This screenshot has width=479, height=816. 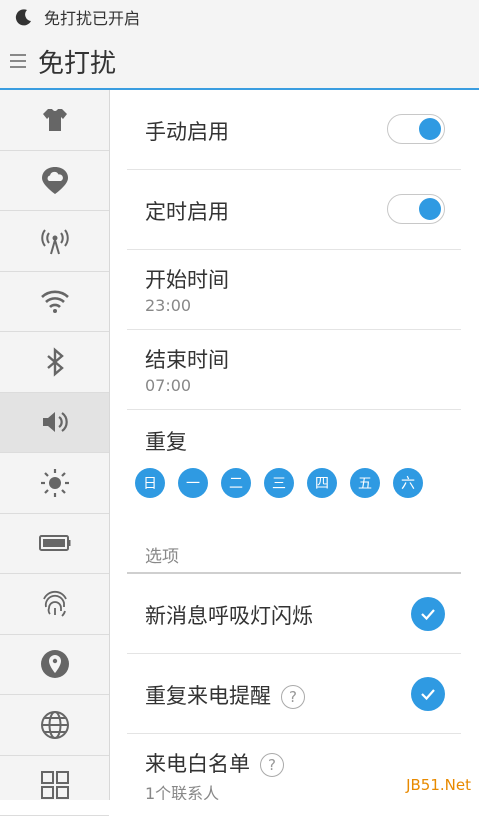 I want to click on start-time-label: 开始时间, so click(x=187, y=279).